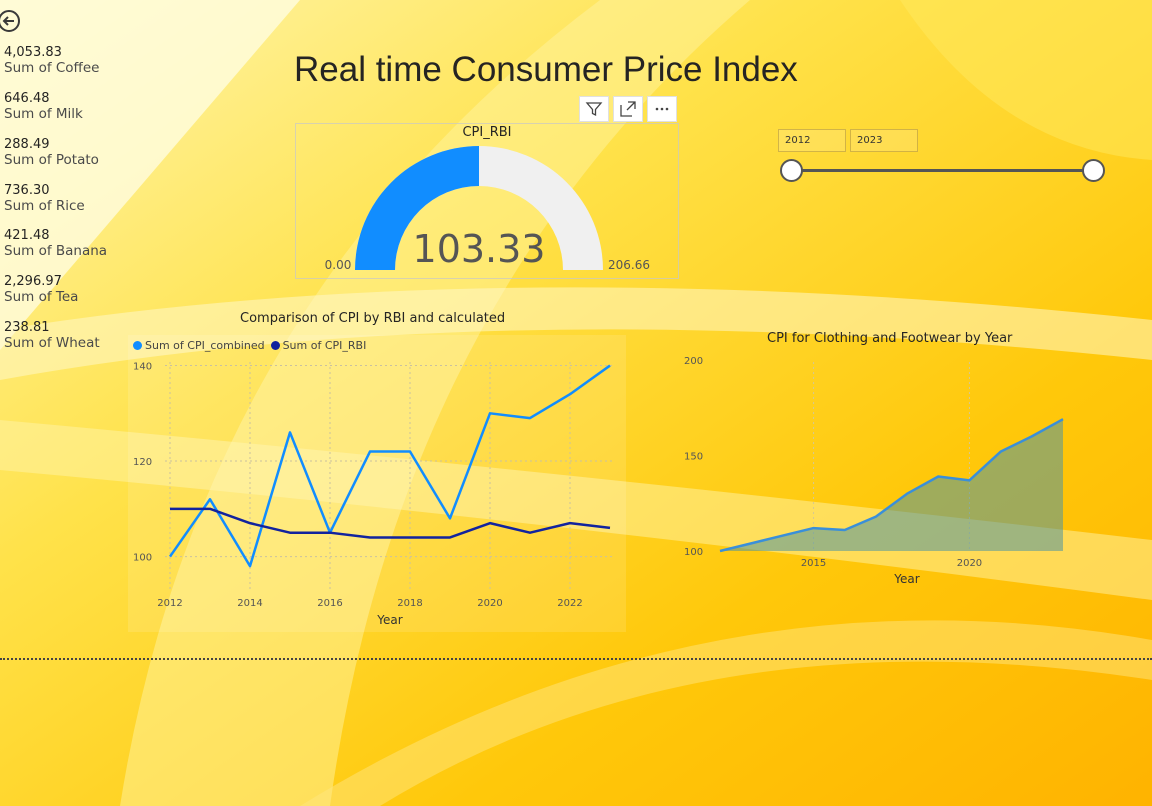 This screenshot has height=806, width=1152. What do you see at coordinates (27, 190) in the screenshot?
I see `card-value: 736.30` at bounding box center [27, 190].